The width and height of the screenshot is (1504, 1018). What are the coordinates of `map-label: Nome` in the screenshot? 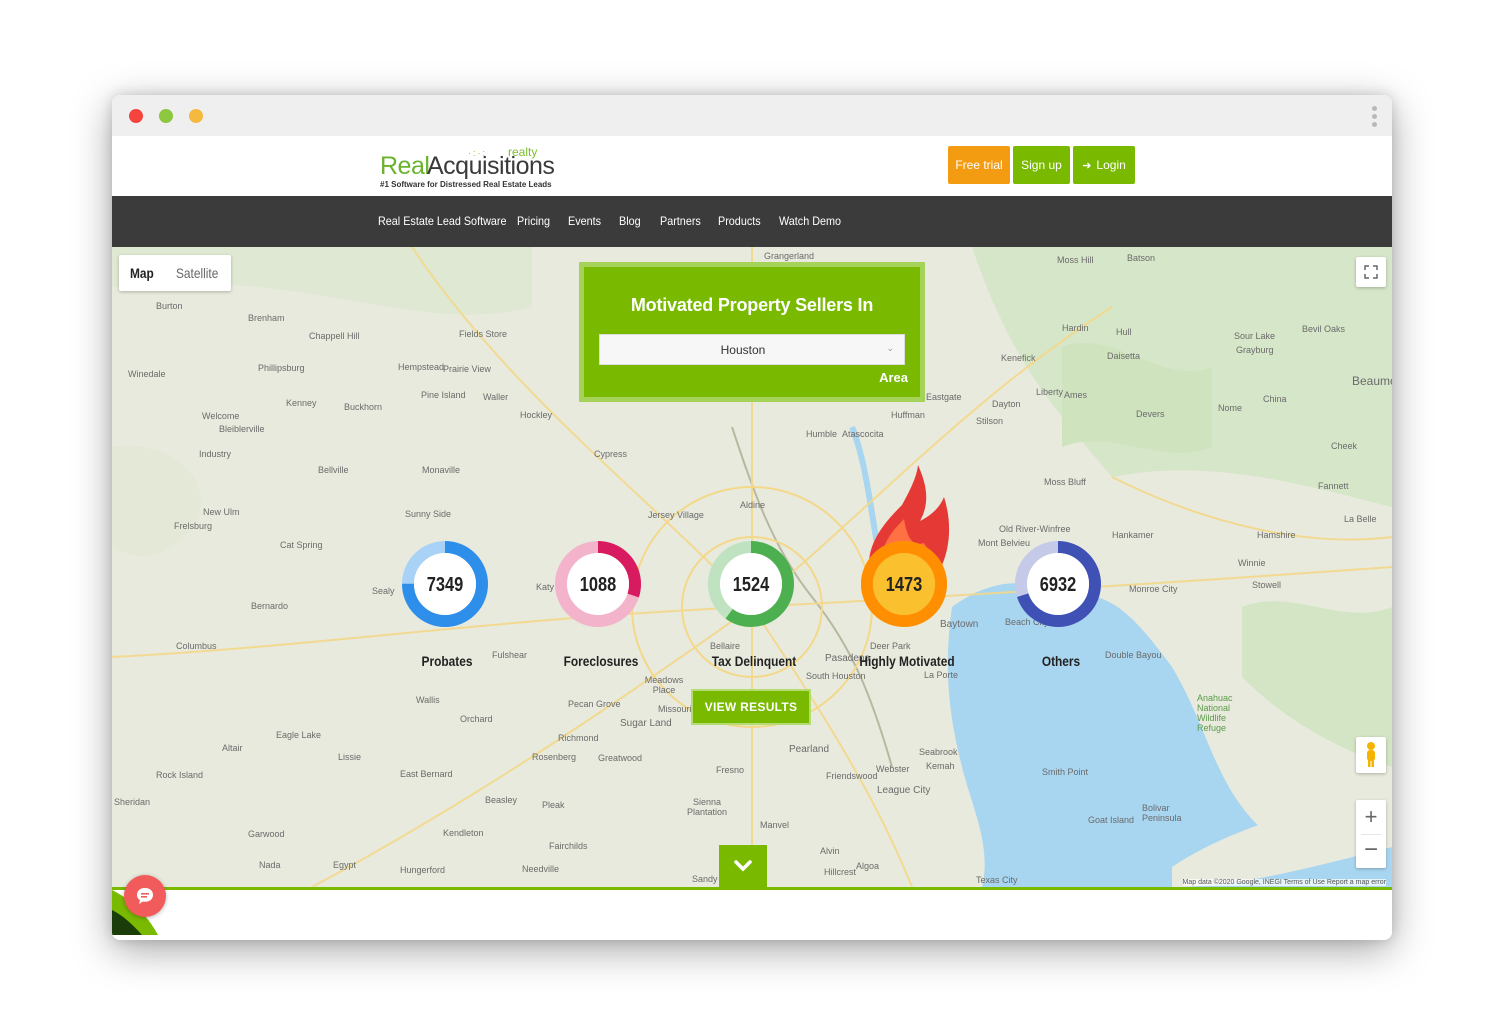 It's located at (1230, 408).